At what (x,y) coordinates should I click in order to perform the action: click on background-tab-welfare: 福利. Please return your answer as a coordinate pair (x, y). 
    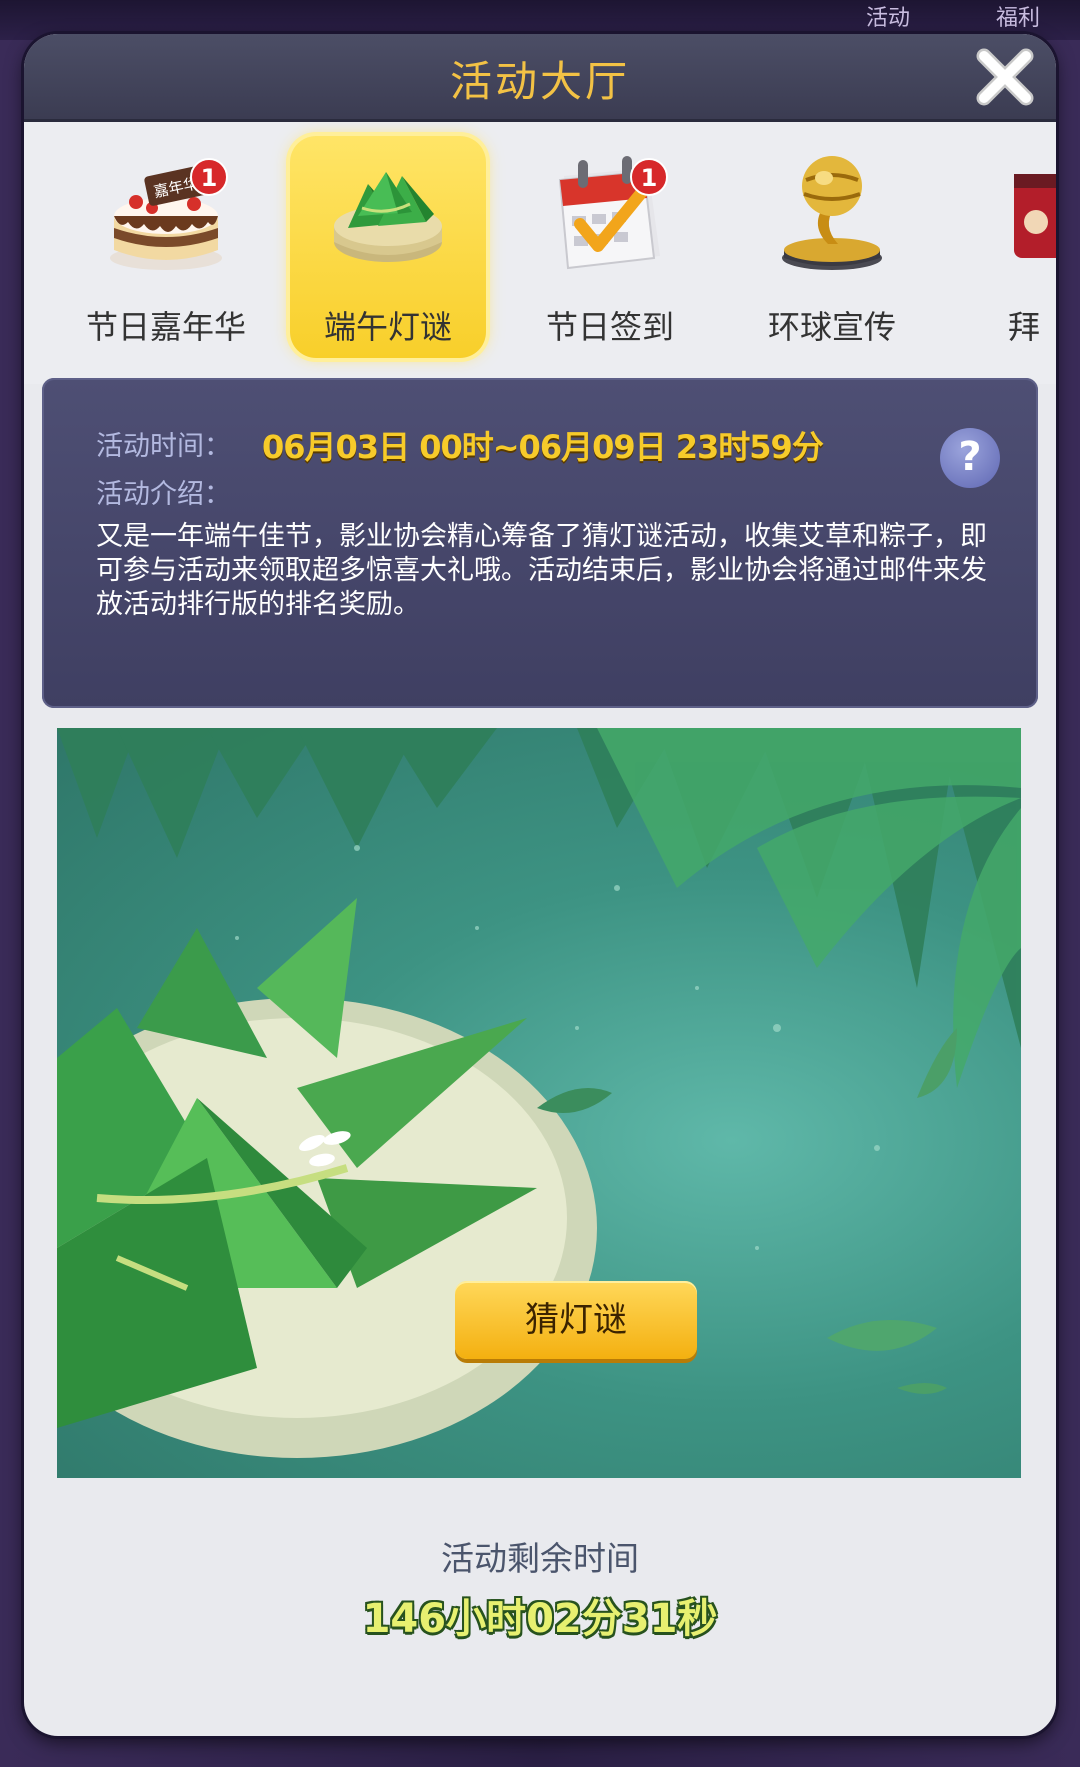
    Looking at the image, I should click on (1018, 18).